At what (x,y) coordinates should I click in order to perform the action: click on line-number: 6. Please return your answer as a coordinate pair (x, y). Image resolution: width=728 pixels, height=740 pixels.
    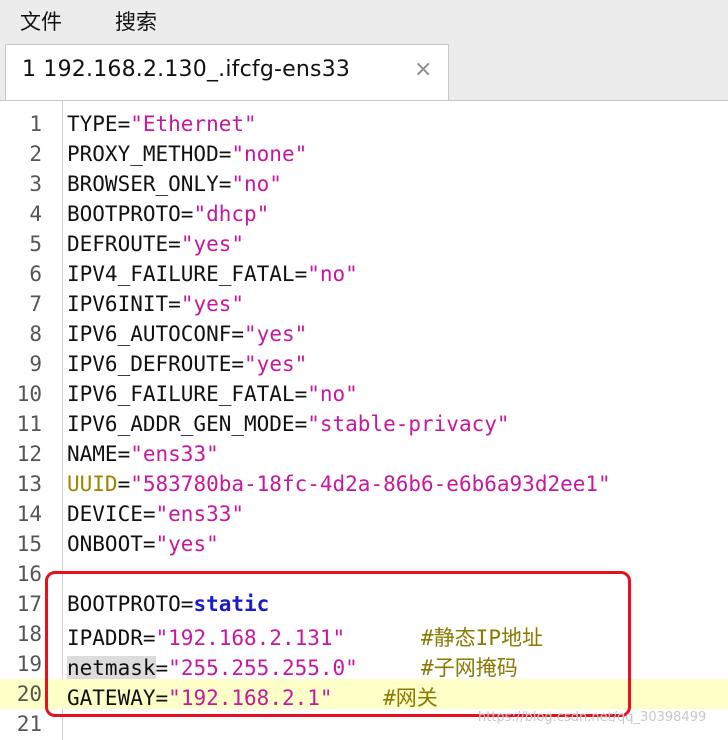
    Looking at the image, I should click on (35, 274).